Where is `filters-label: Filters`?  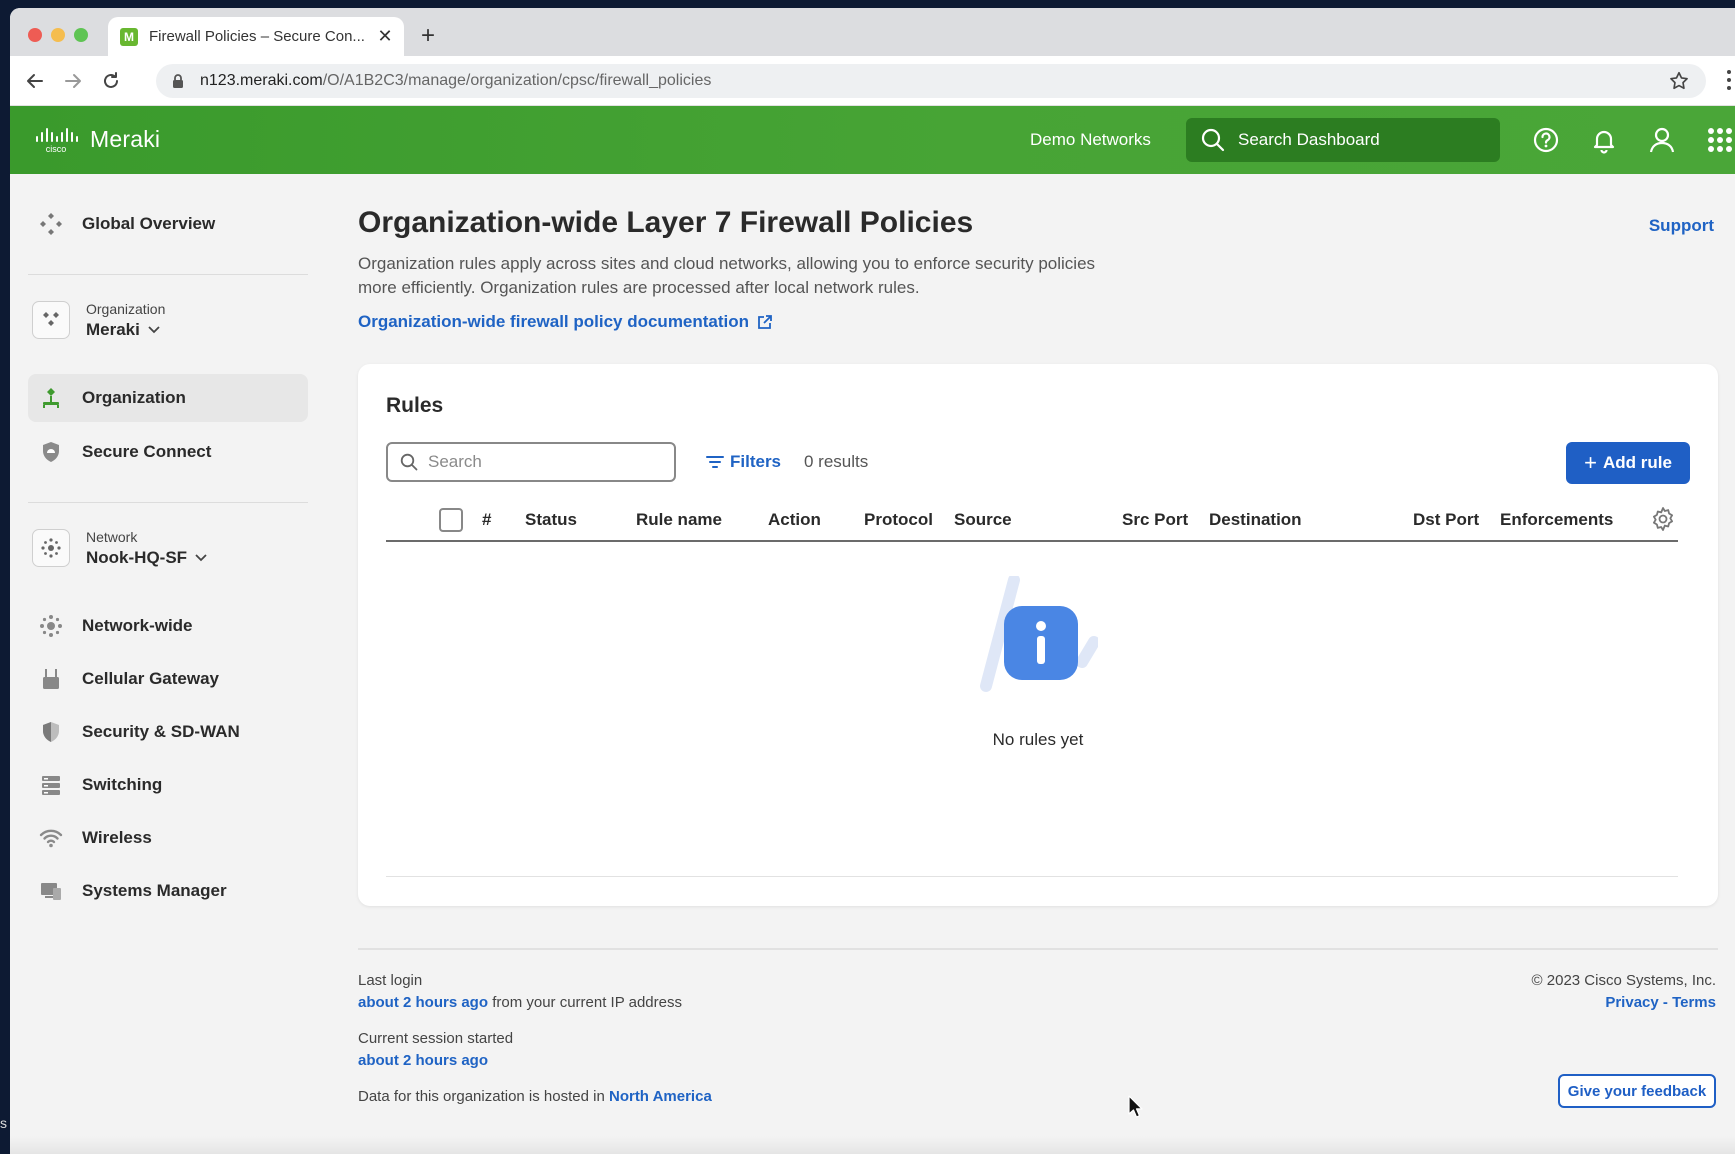
filters-label: Filters is located at coordinates (756, 461).